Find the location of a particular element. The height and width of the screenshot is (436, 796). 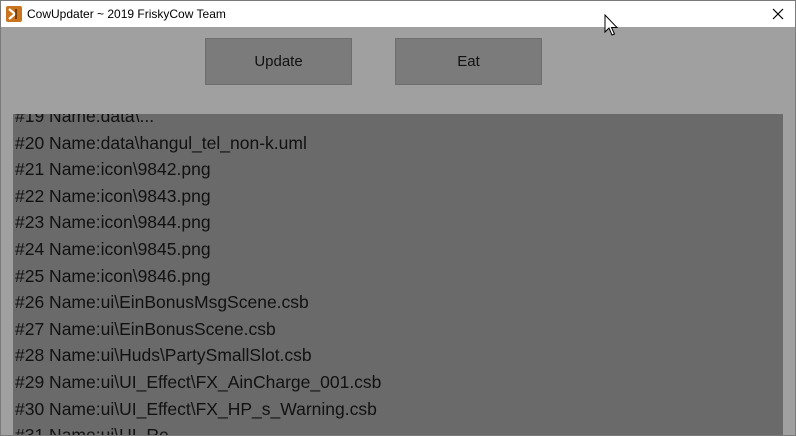

log-line: #25 Name:icon\9846.png is located at coordinates (113, 275).